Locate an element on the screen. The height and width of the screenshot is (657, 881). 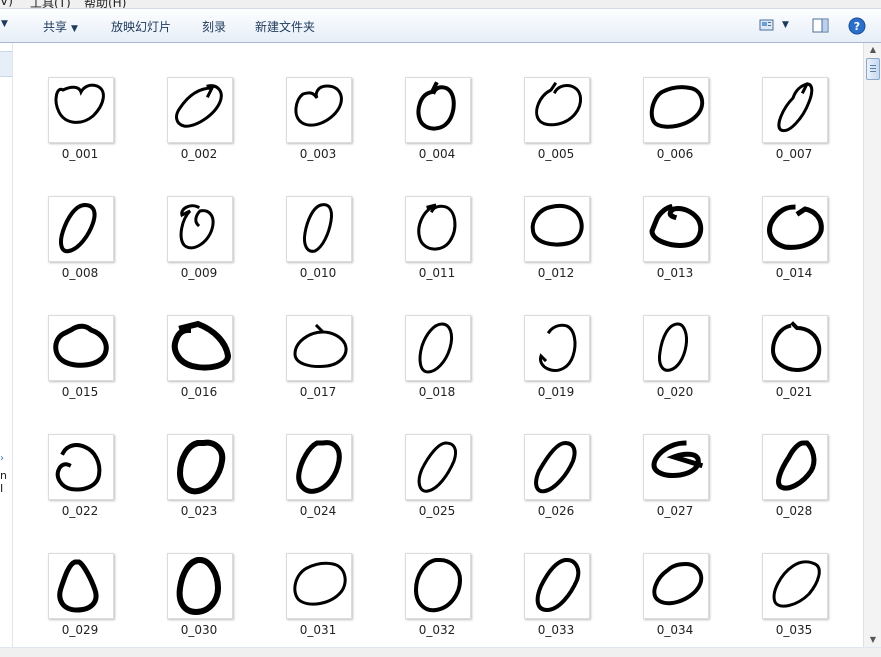
file-item: 0_010 is located at coordinates (309, 221).